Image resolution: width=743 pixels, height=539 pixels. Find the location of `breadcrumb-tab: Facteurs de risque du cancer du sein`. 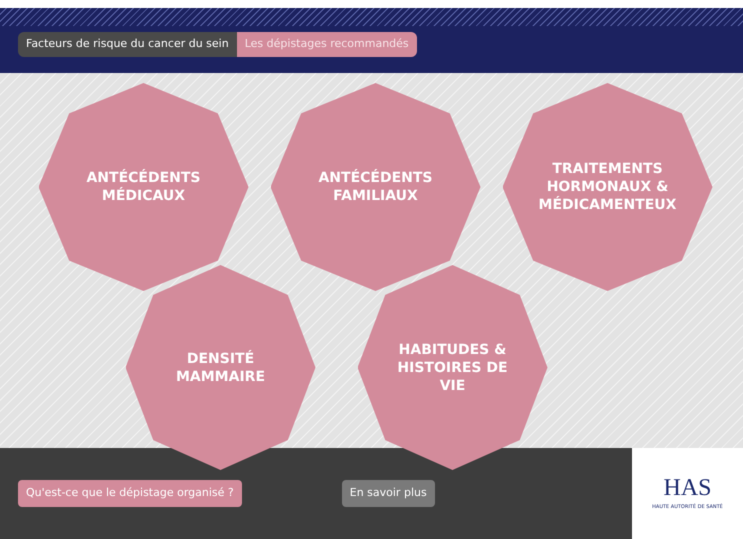

breadcrumb-tab: Facteurs de risque du cancer du sein is located at coordinates (127, 44).